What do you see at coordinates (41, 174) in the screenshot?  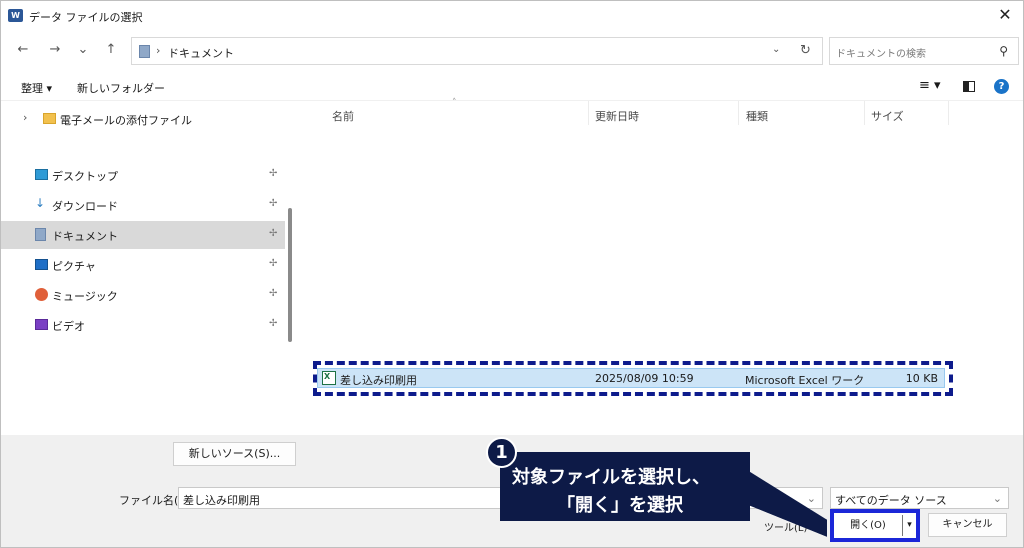 I see `desktop-icon` at bounding box center [41, 174].